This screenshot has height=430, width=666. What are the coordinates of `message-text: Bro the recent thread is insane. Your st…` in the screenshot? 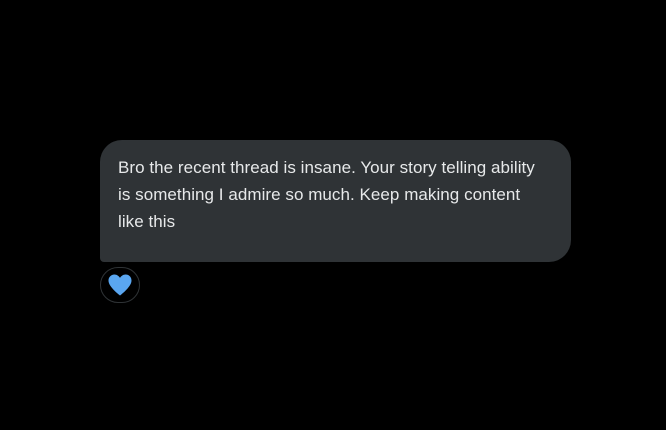 It's located at (326, 194).